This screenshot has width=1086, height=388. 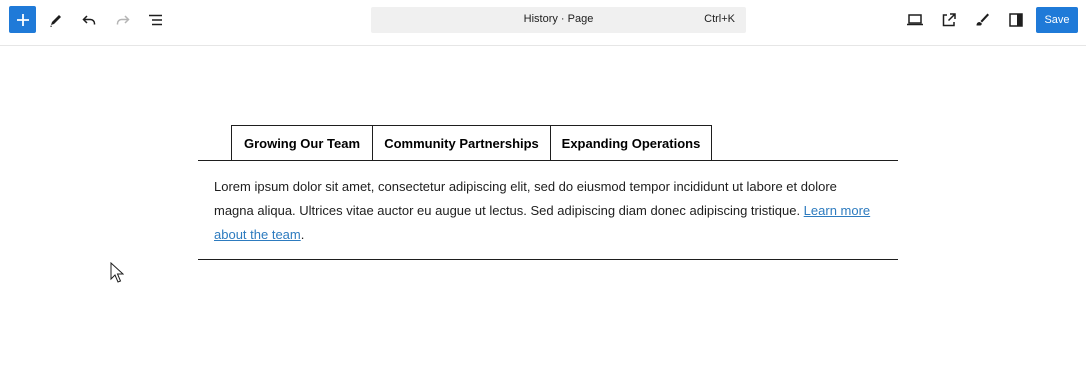 I want to click on undo-icon, so click(x=89, y=20).